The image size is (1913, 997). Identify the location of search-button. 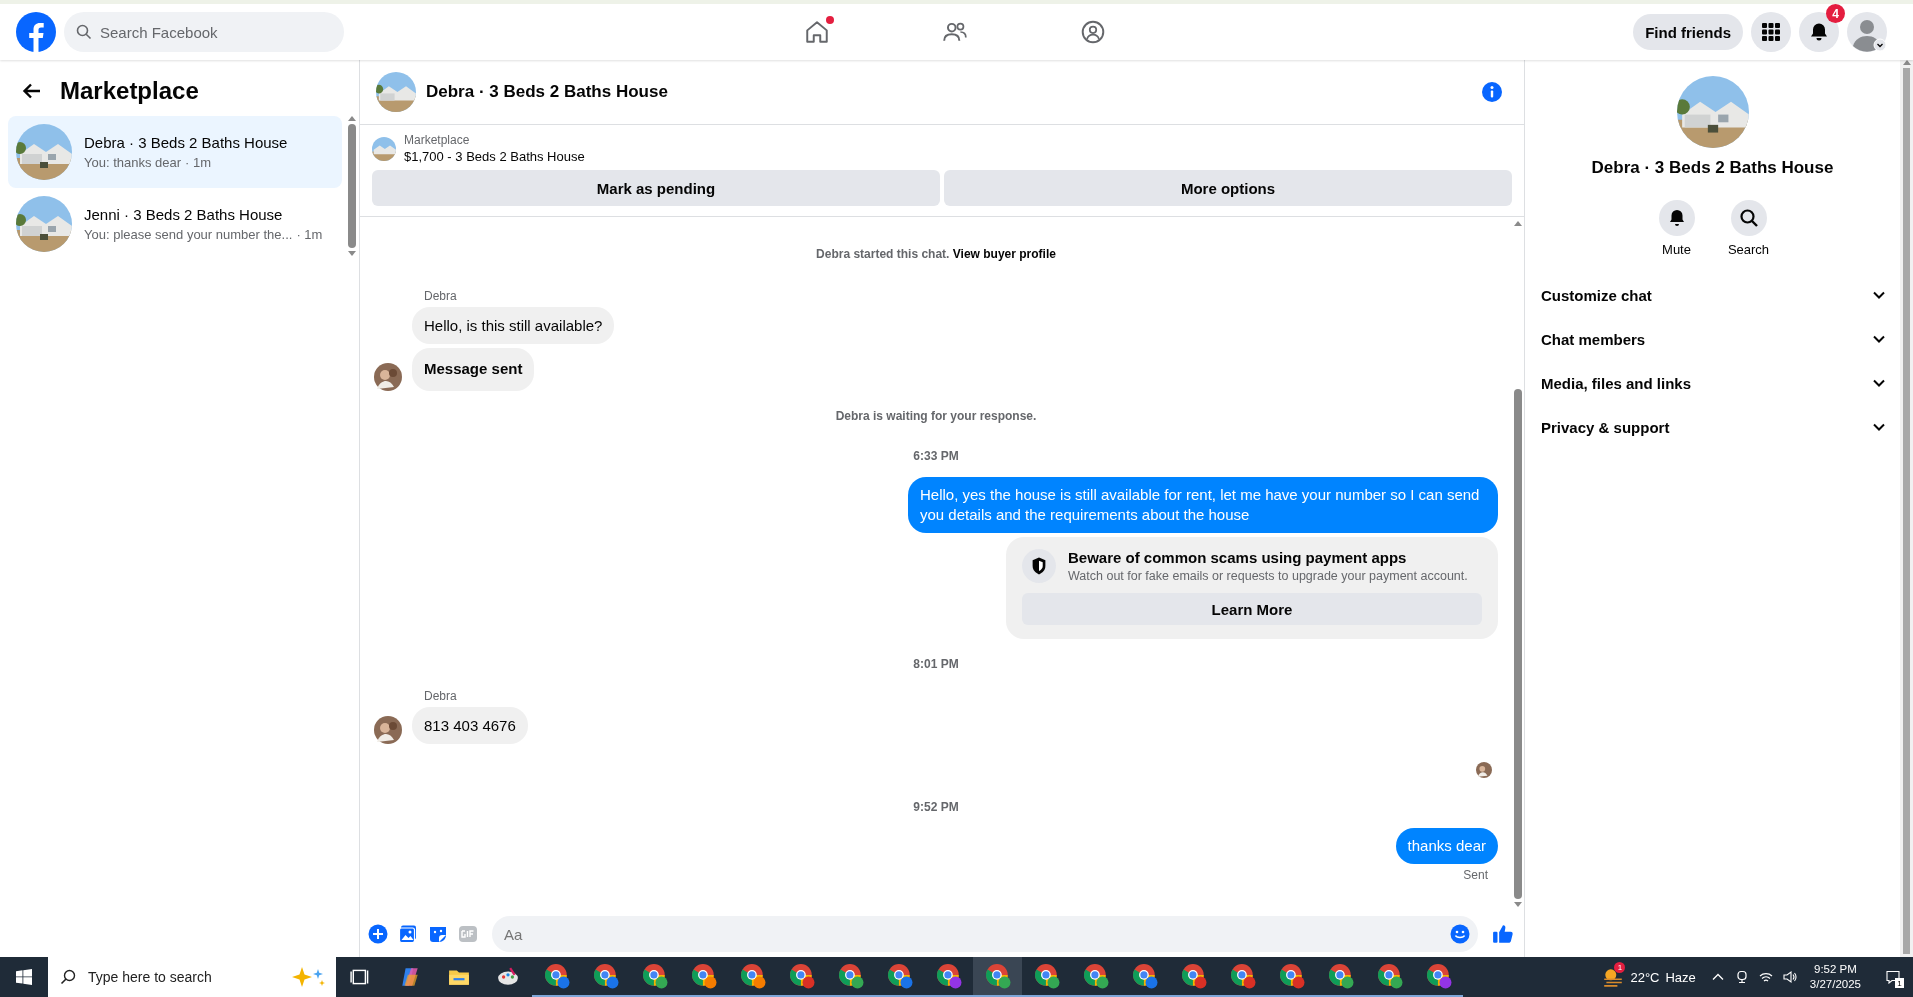
(1748, 218).